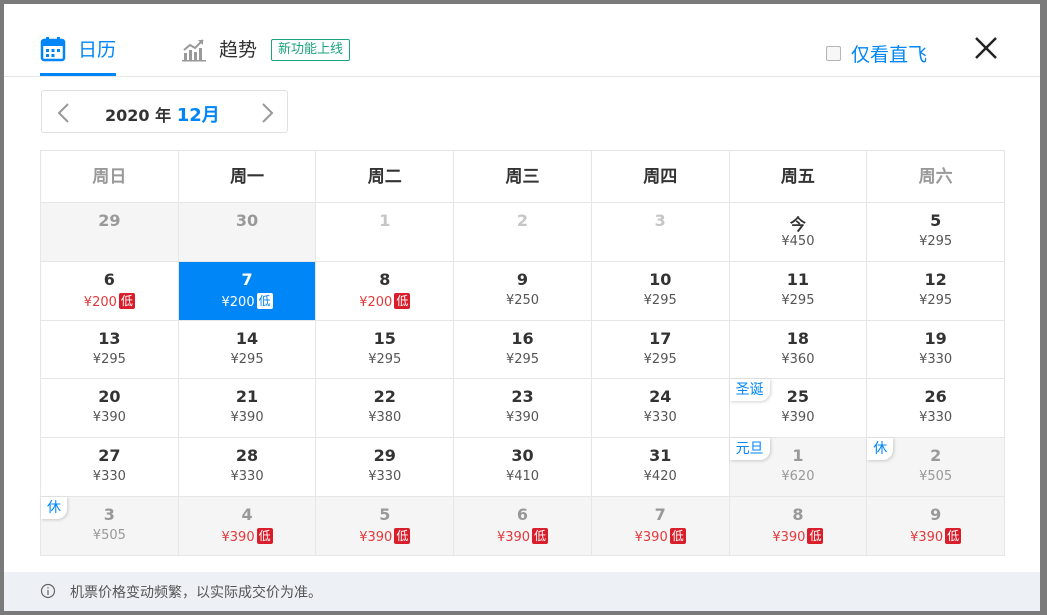 The image size is (1047, 615). Describe the element at coordinates (385, 514) in the screenshot. I see `day-number: 5` at that location.